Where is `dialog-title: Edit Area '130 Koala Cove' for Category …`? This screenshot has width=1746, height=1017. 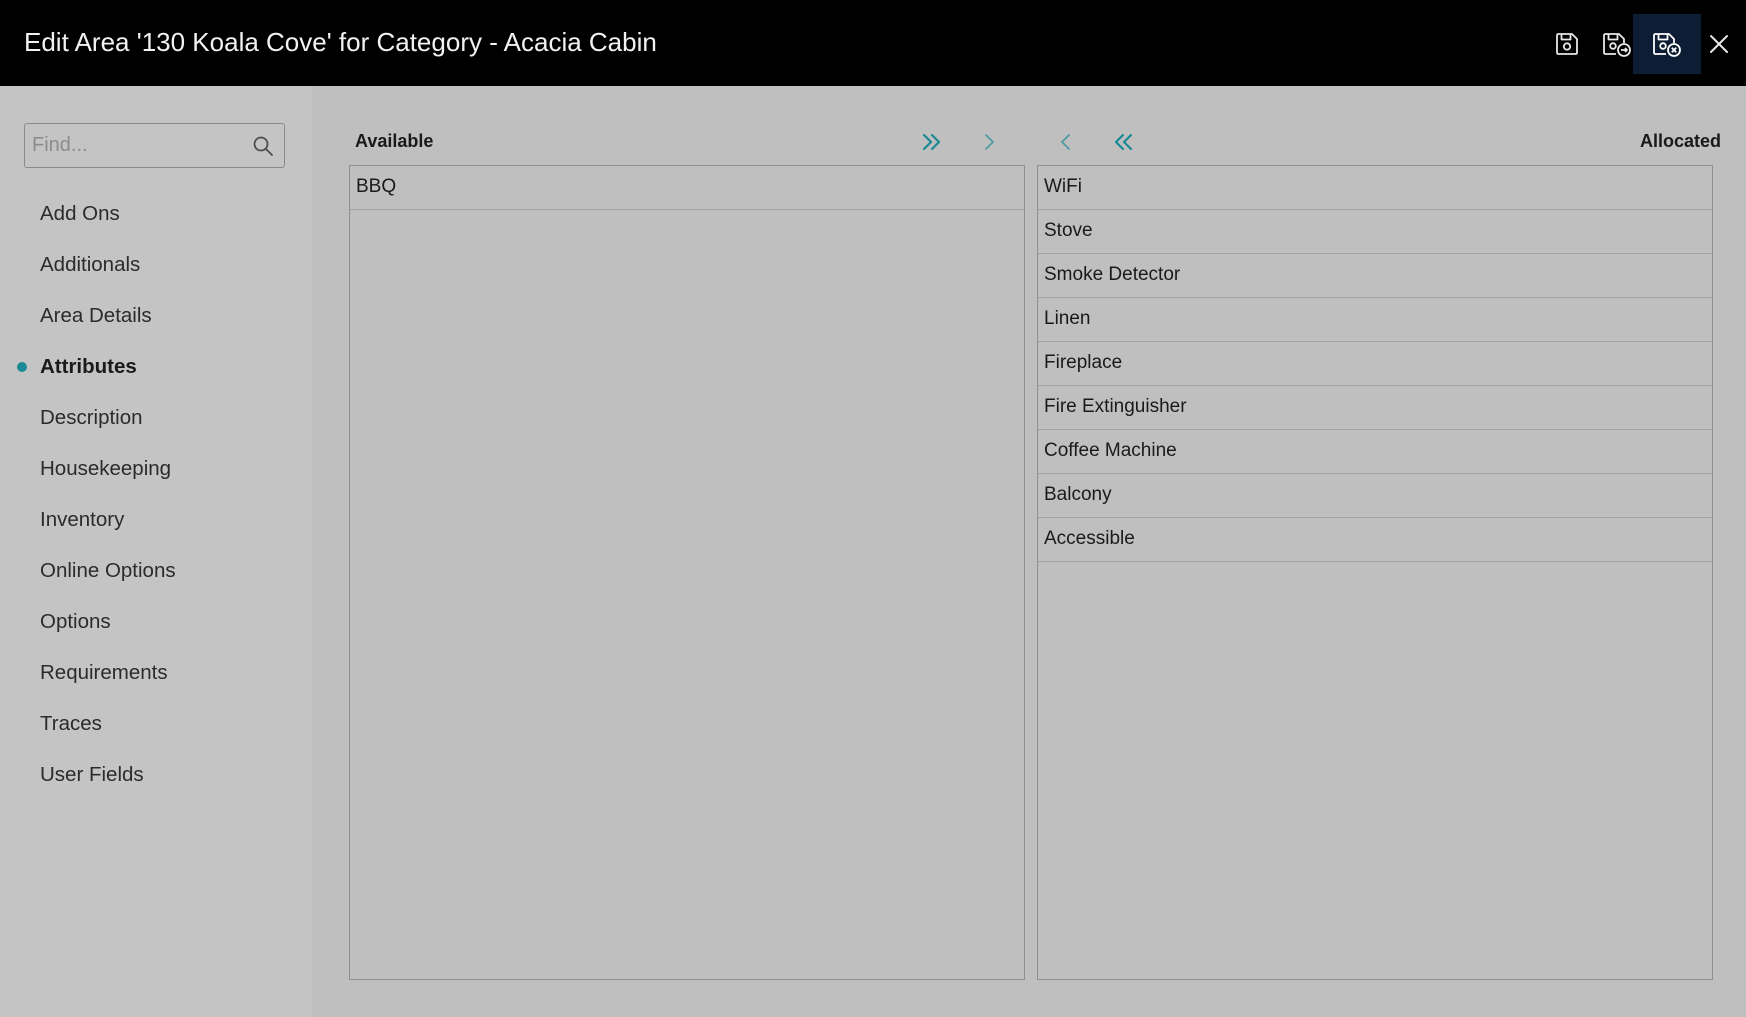
dialog-title: Edit Area '130 Koala Cove' for Category … is located at coordinates (340, 42).